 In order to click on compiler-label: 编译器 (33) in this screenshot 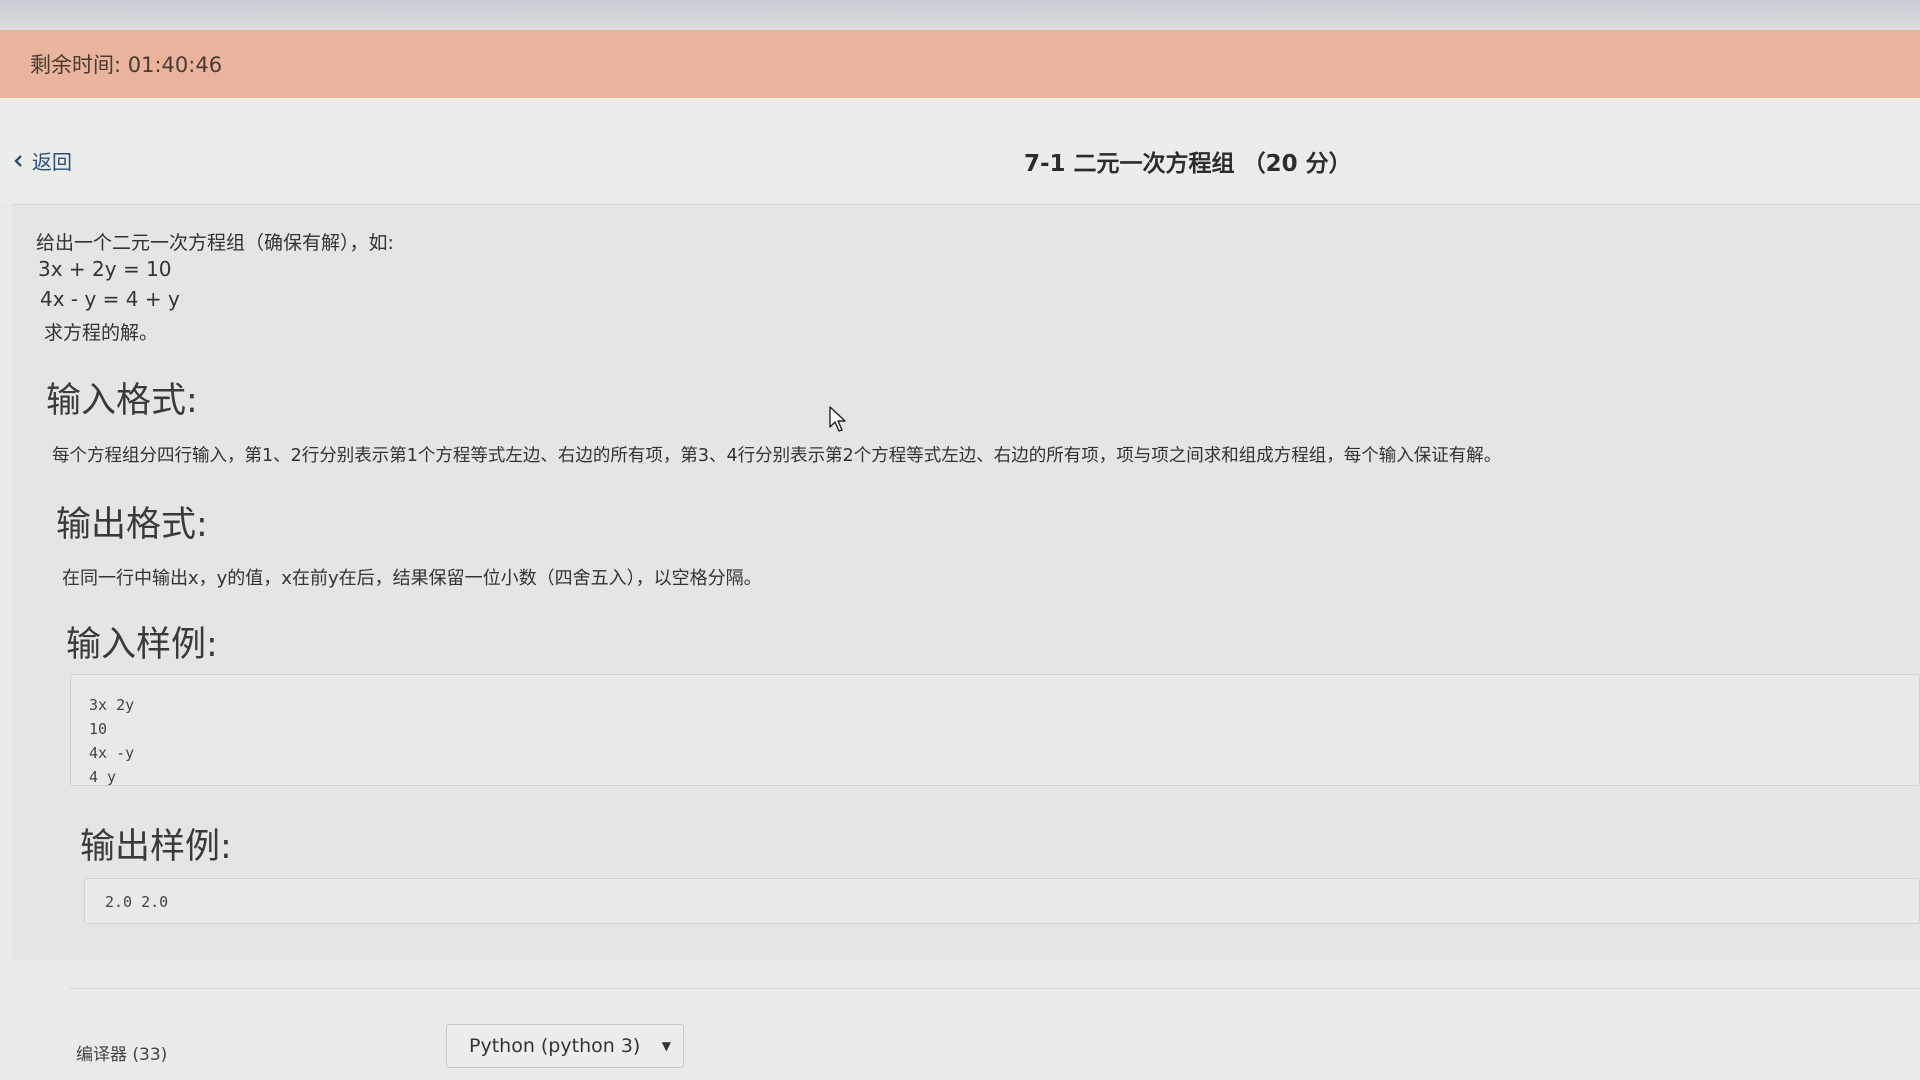, I will do `click(122, 1055)`.